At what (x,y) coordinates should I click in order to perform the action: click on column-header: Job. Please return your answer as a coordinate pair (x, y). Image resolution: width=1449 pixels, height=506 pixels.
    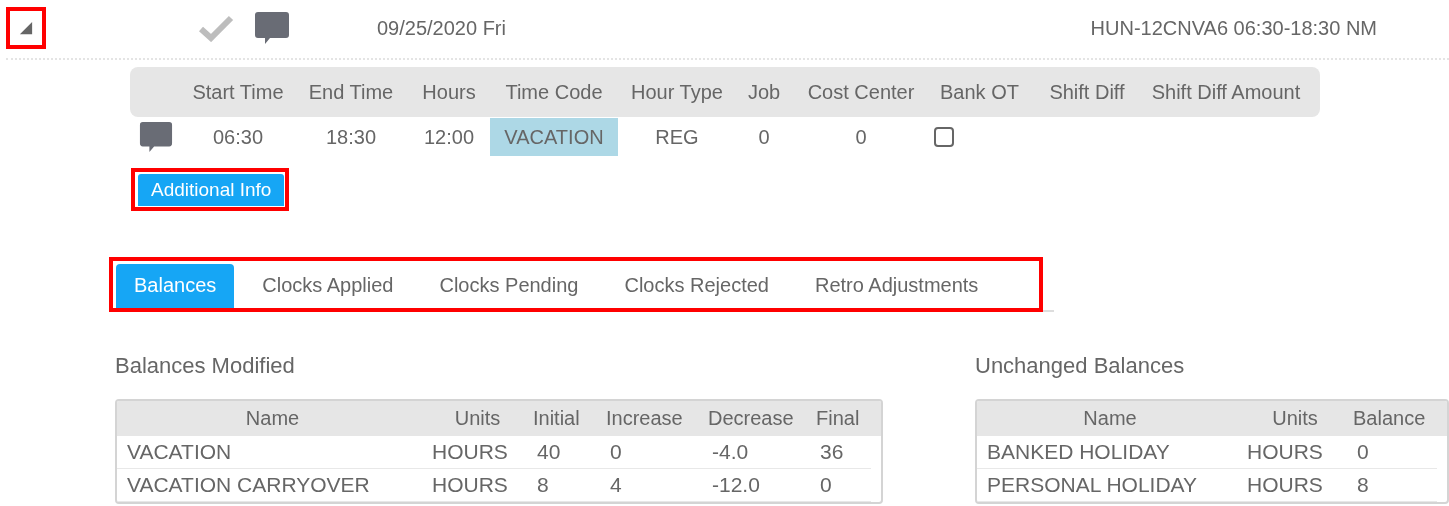
    Looking at the image, I should click on (764, 92).